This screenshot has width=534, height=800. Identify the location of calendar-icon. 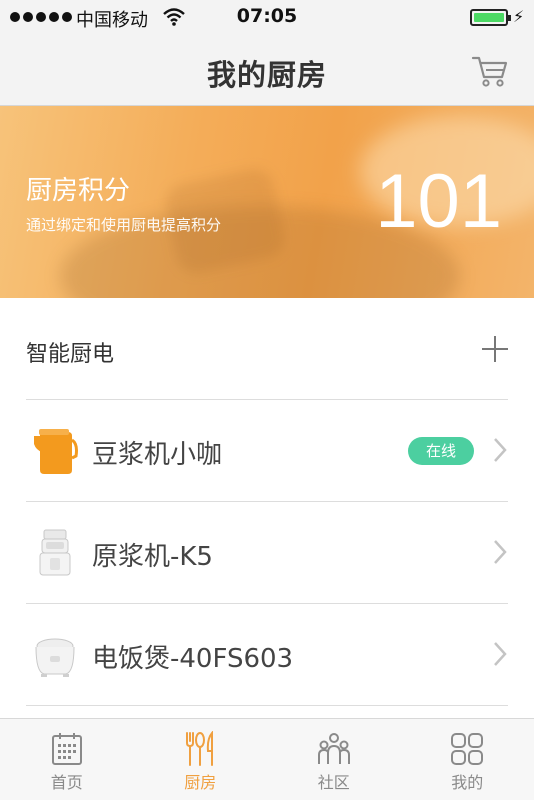
(66, 749).